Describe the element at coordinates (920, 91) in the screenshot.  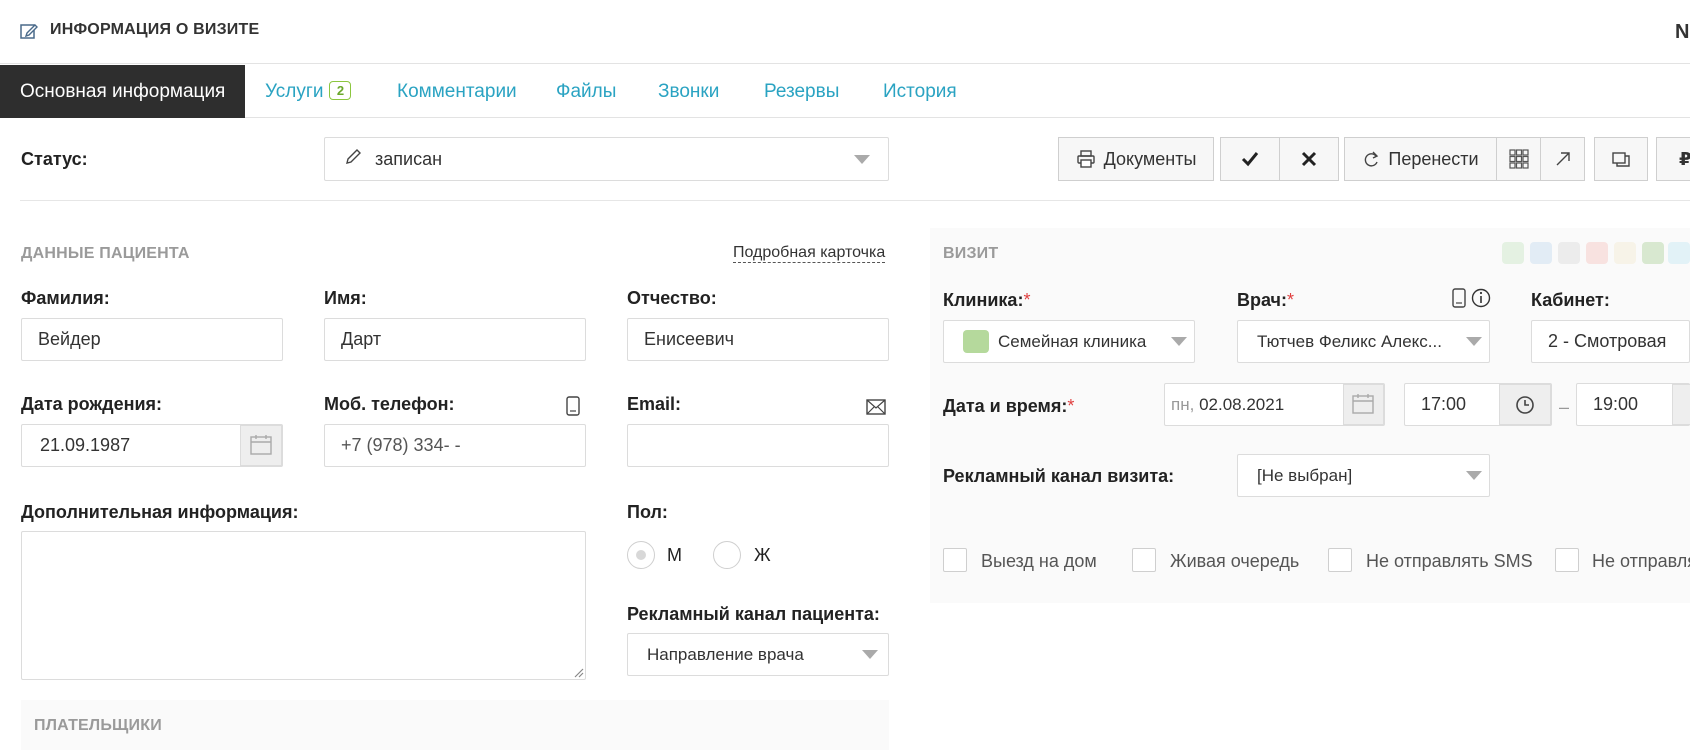
I see `tab-history: История` at that location.